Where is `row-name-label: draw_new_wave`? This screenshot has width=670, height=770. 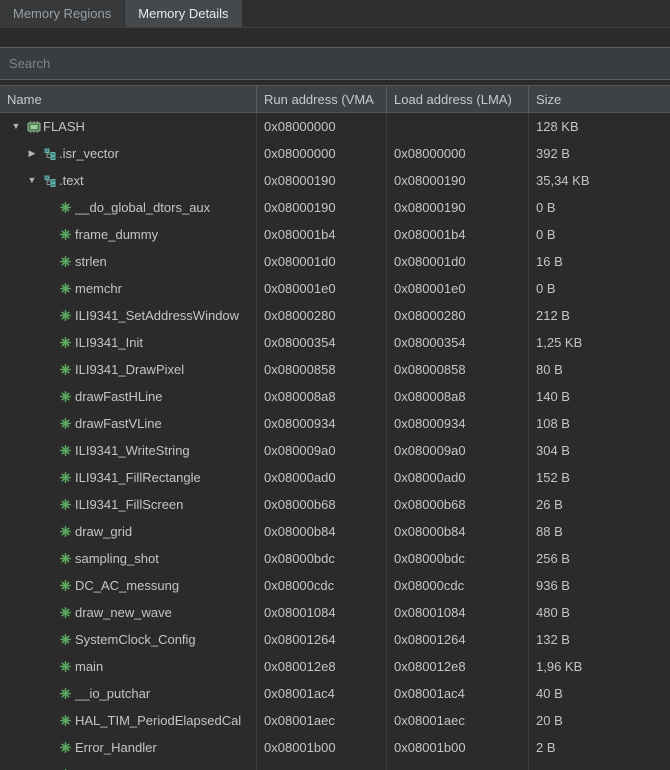 row-name-label: draw_new_wave is located at coordinates (123, 612).